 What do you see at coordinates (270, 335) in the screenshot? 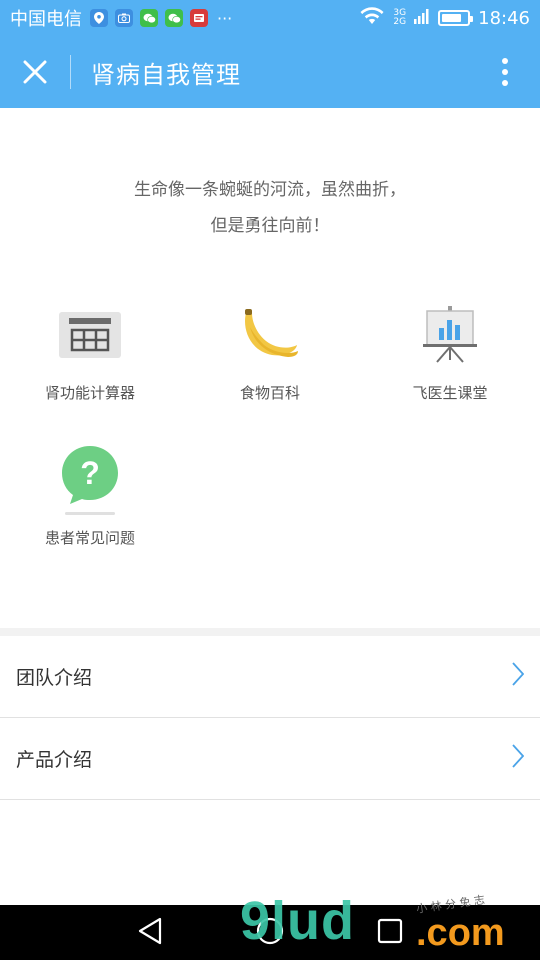
I see `banana-icon` at bounding box center [270, 335].